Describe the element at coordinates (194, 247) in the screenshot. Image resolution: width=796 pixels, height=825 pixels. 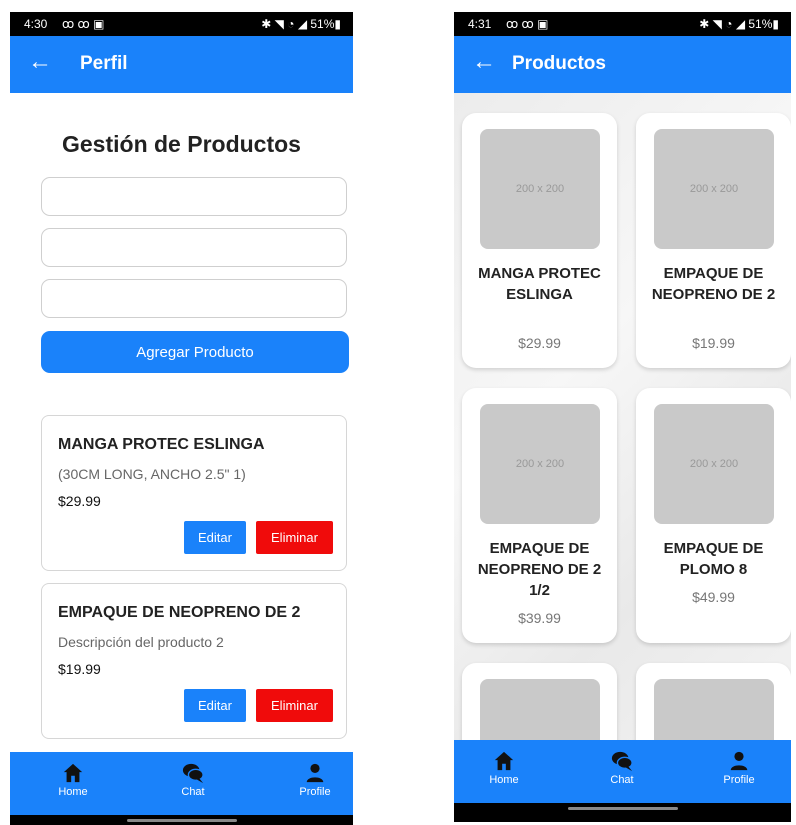
I see `product-description-input` at that location.